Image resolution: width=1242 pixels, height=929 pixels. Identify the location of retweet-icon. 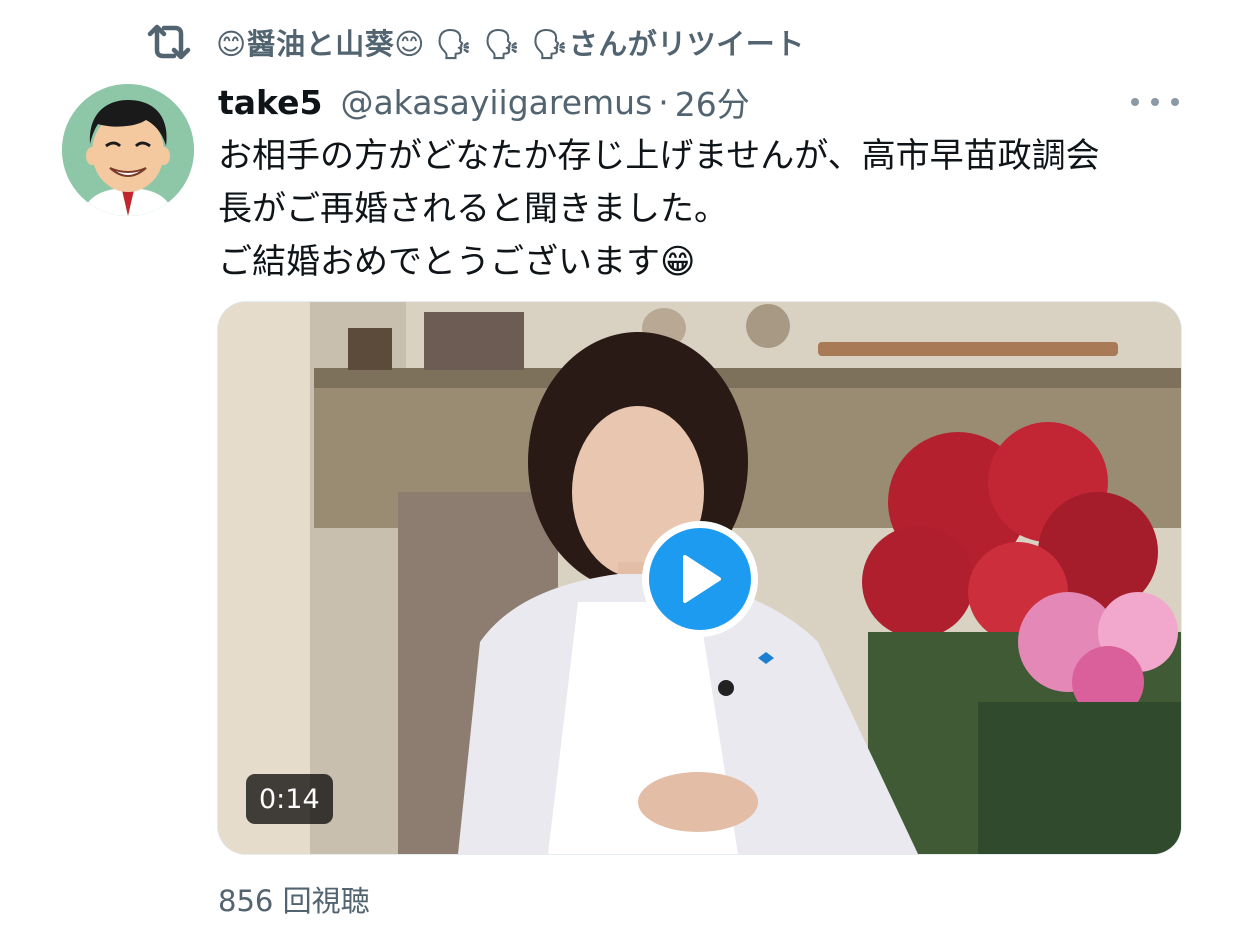
(169, 42).